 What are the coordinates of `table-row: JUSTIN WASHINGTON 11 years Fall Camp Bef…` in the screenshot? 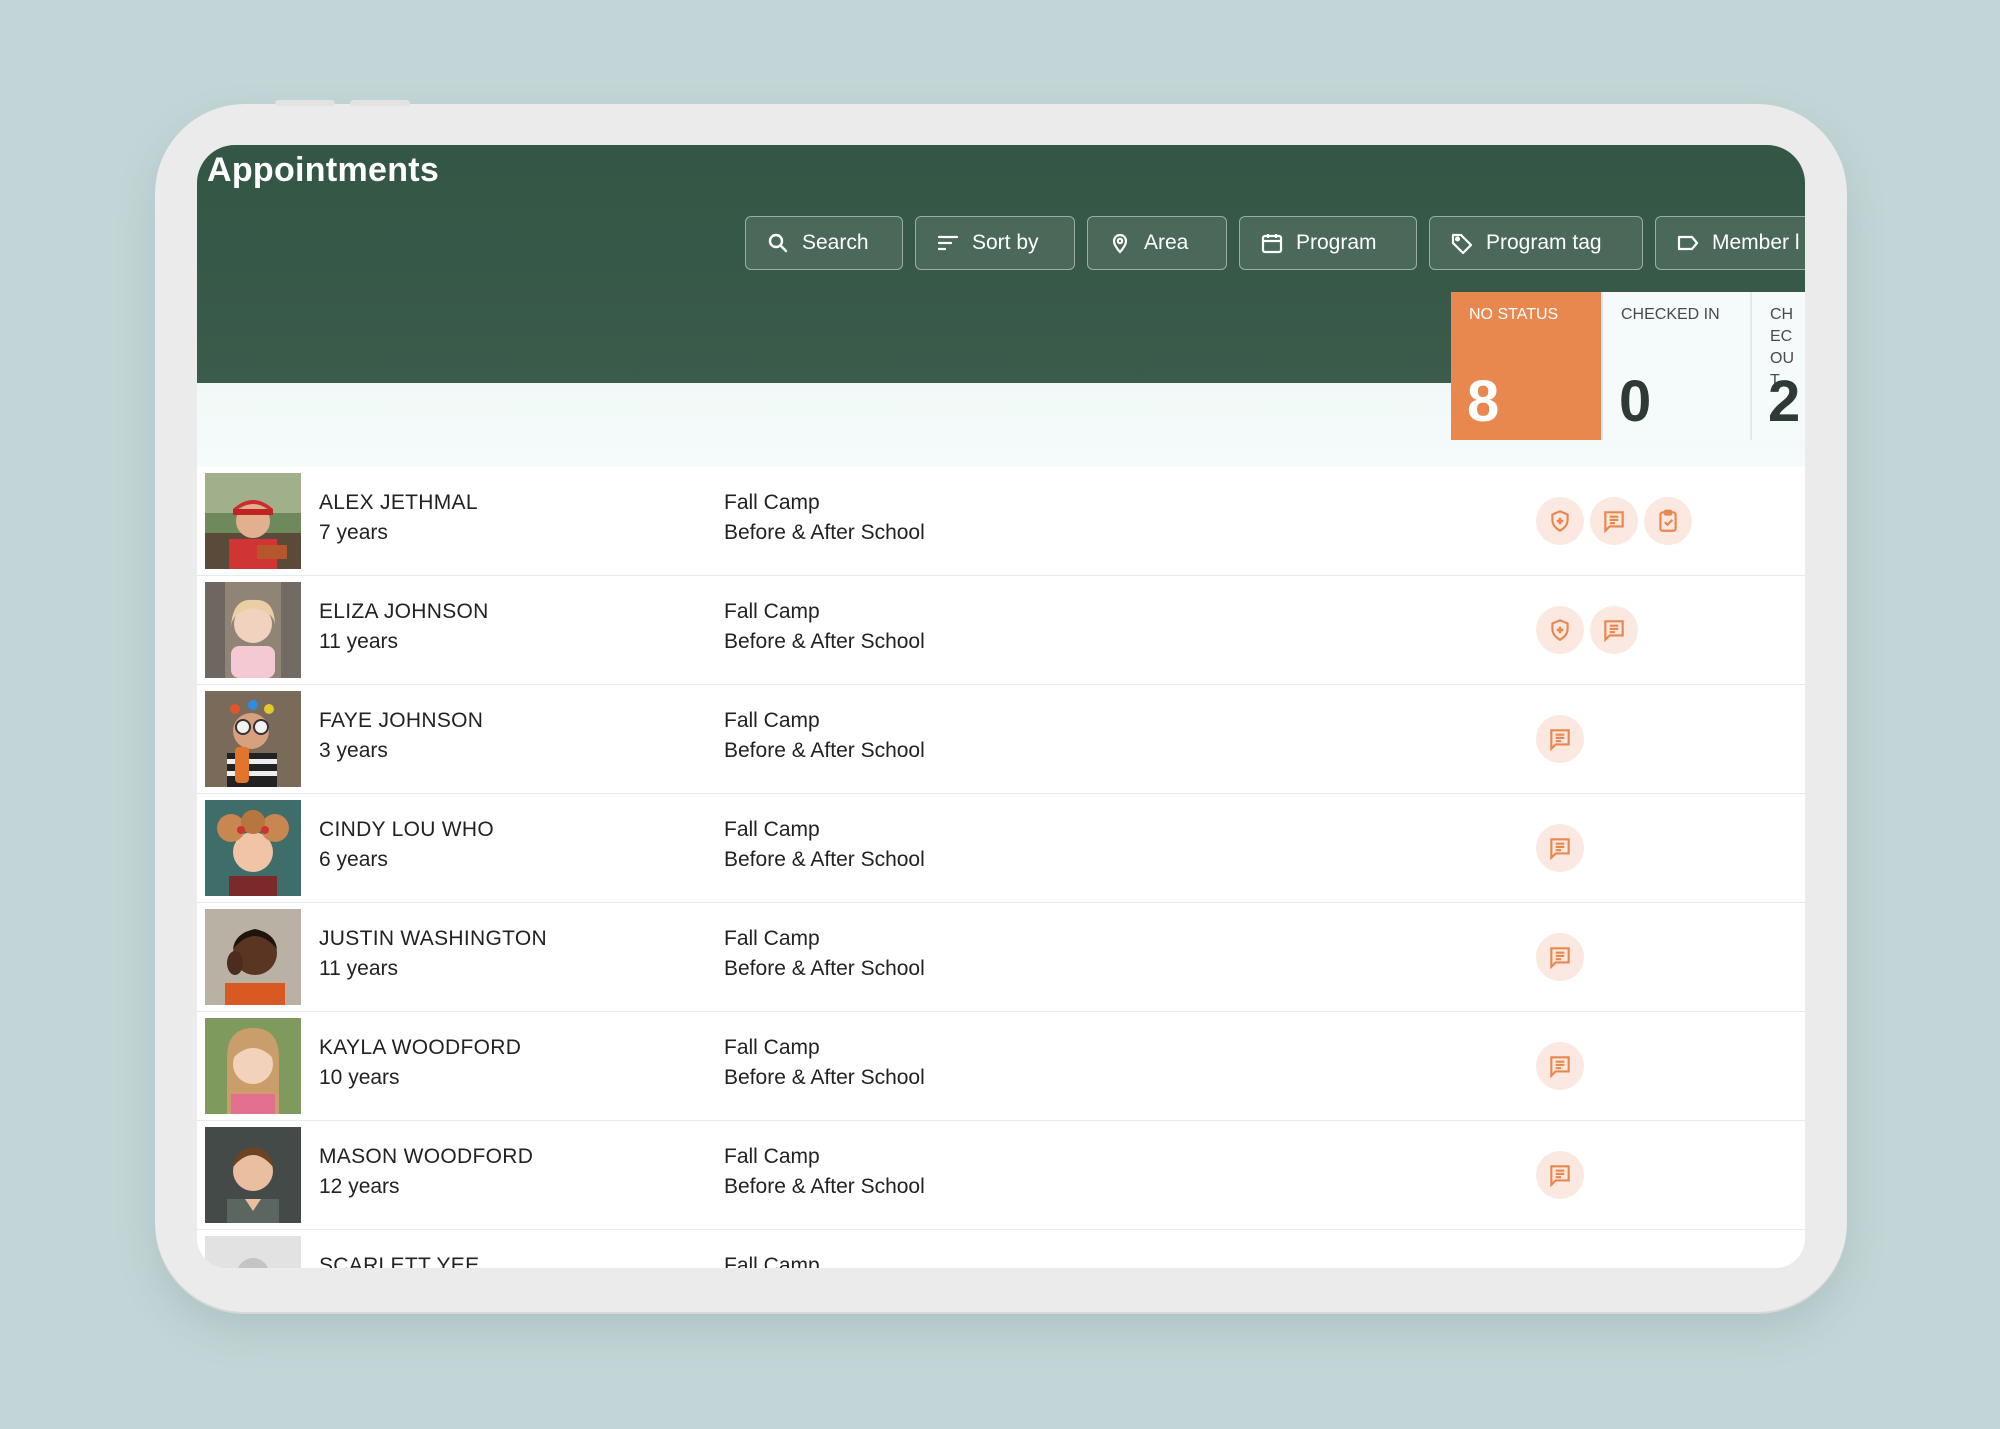 It's located at (1001, 957).